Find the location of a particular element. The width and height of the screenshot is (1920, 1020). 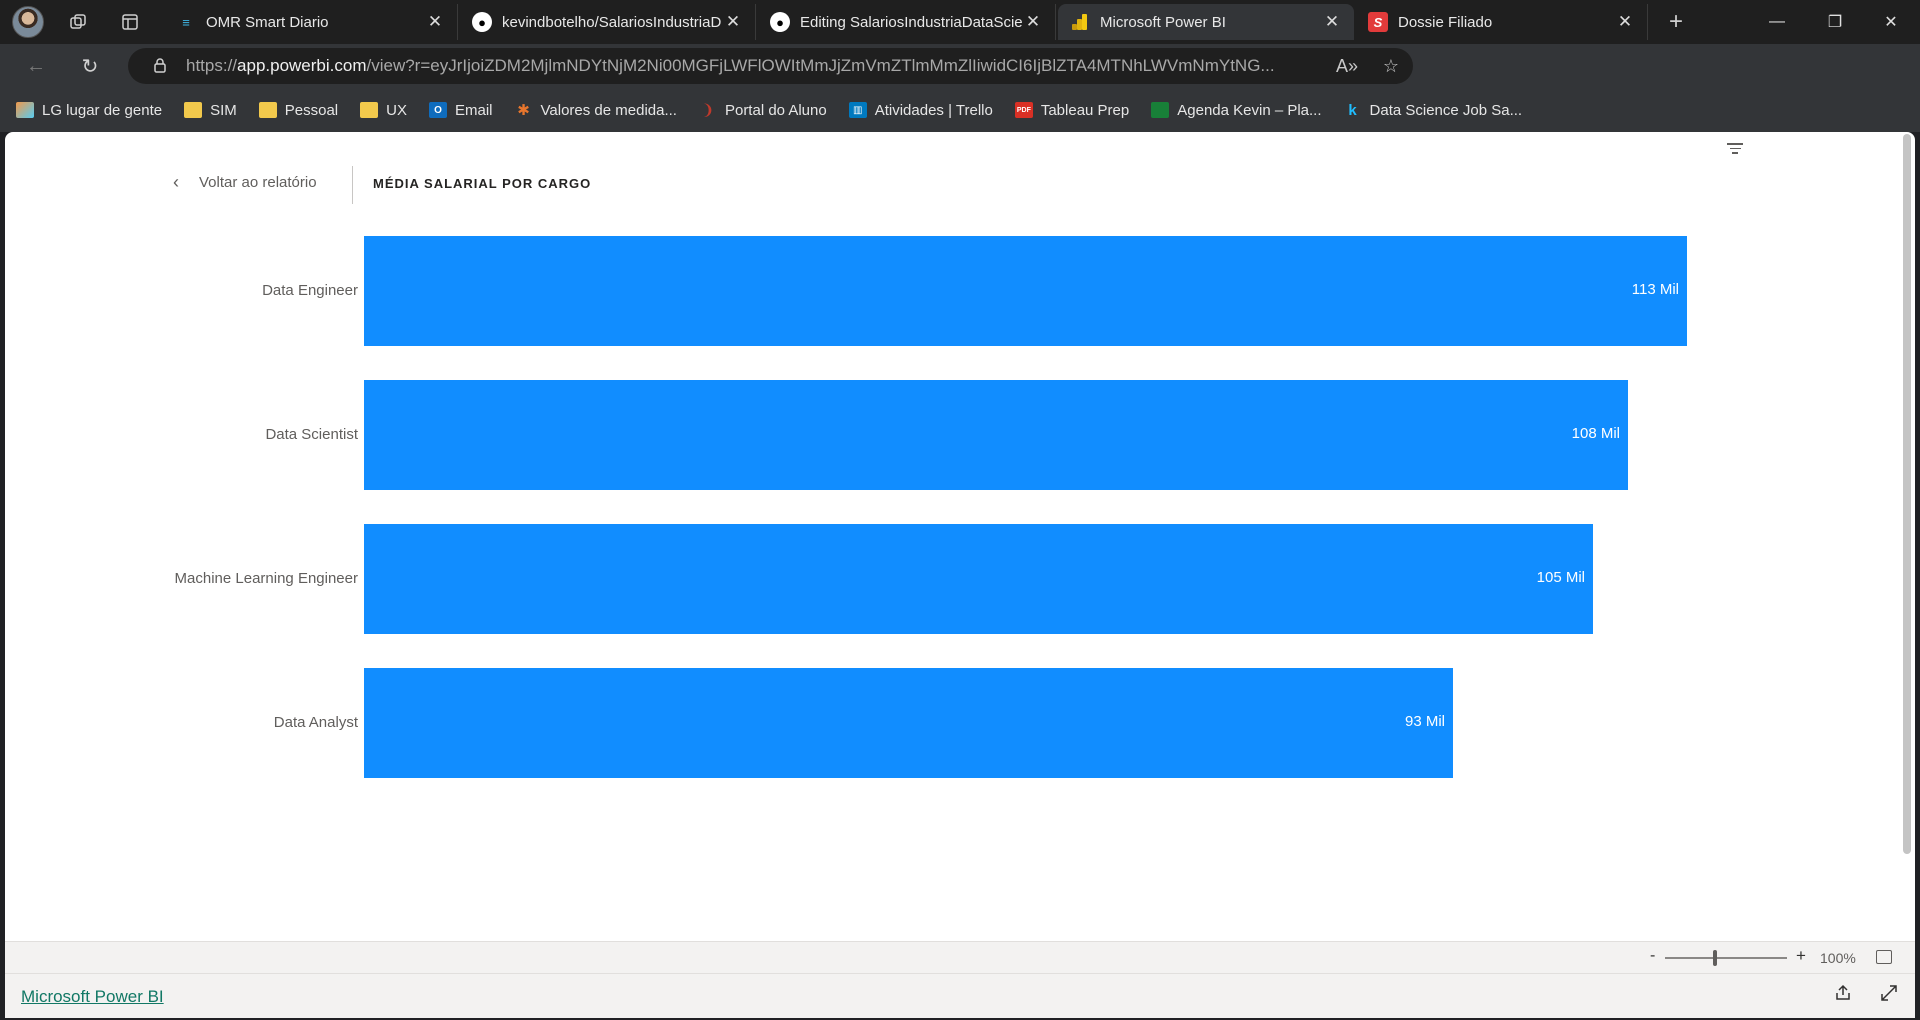

read-aloud-icon: A» is located at coordinates (1347, 66).